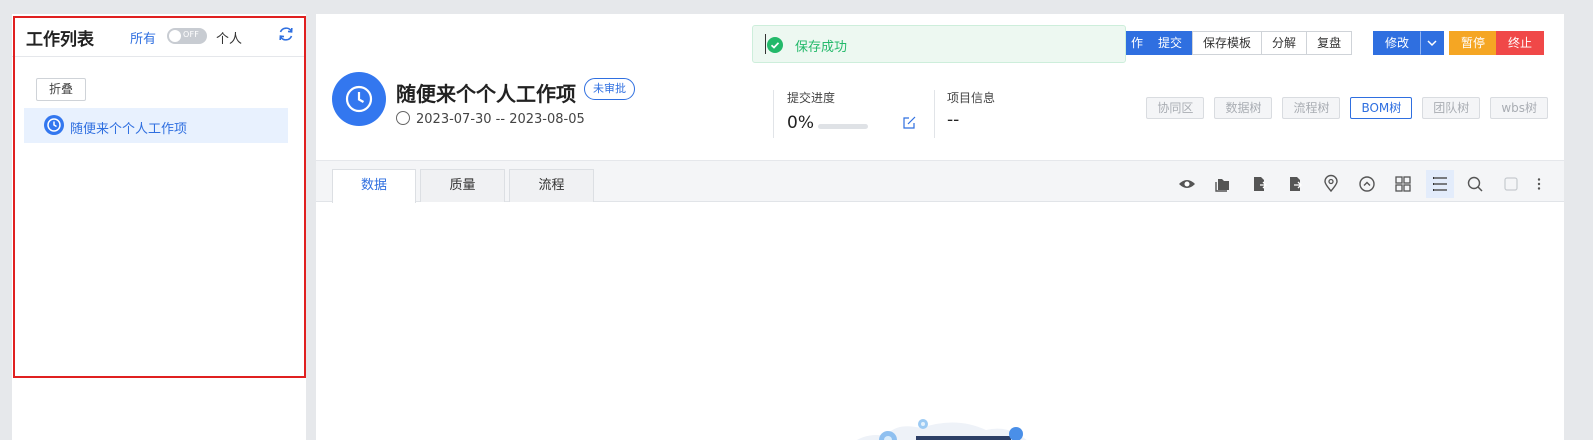  I want to click on tab-bar: 数据 质量 流程, so click(940, 182).